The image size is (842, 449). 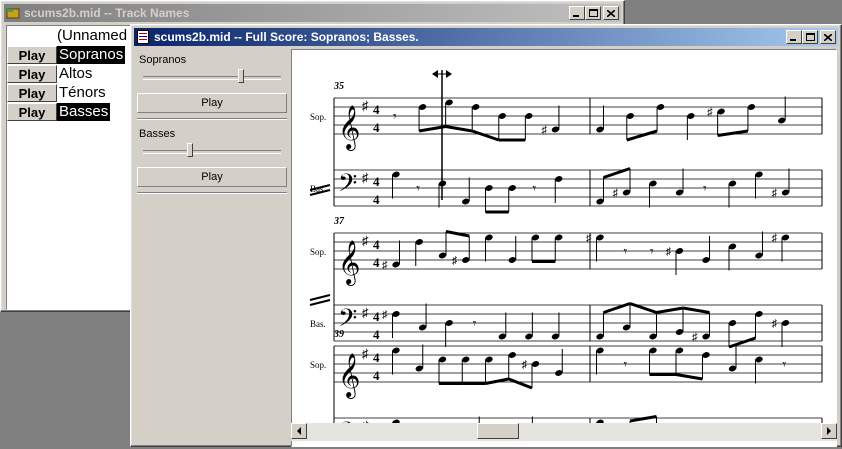 I want to click on score-doc-icon, so click(x=143, y=37).